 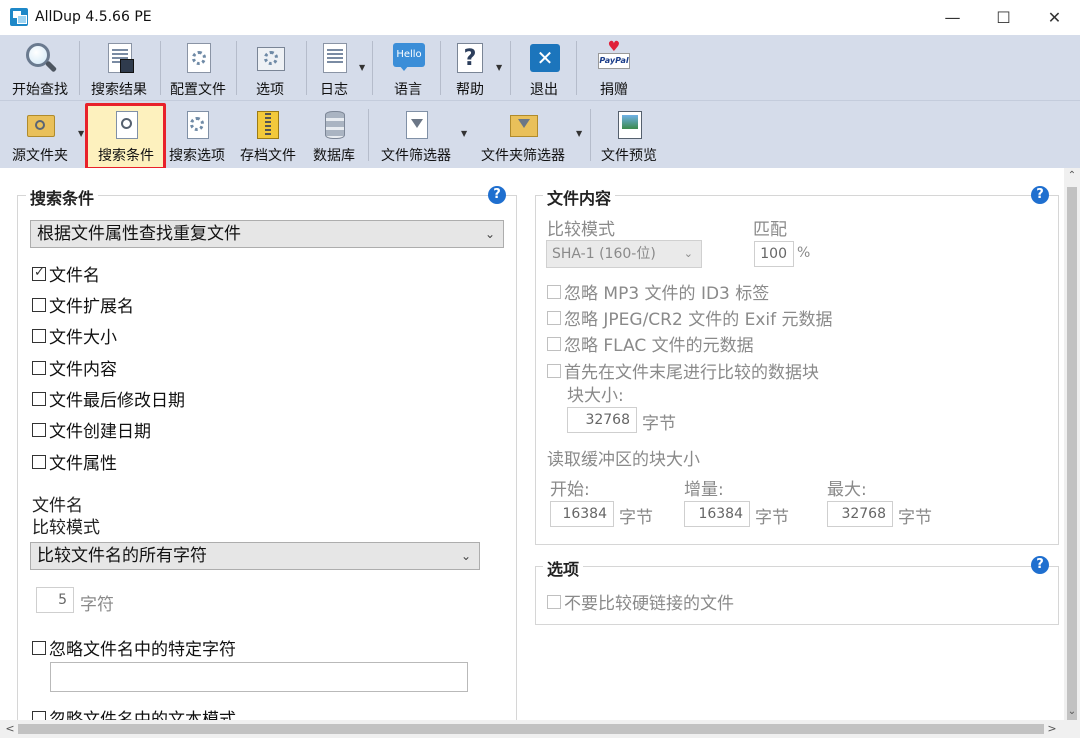 I want to click on folder-filter-button: 文件夹筛选器, so click(x=523, y=134).